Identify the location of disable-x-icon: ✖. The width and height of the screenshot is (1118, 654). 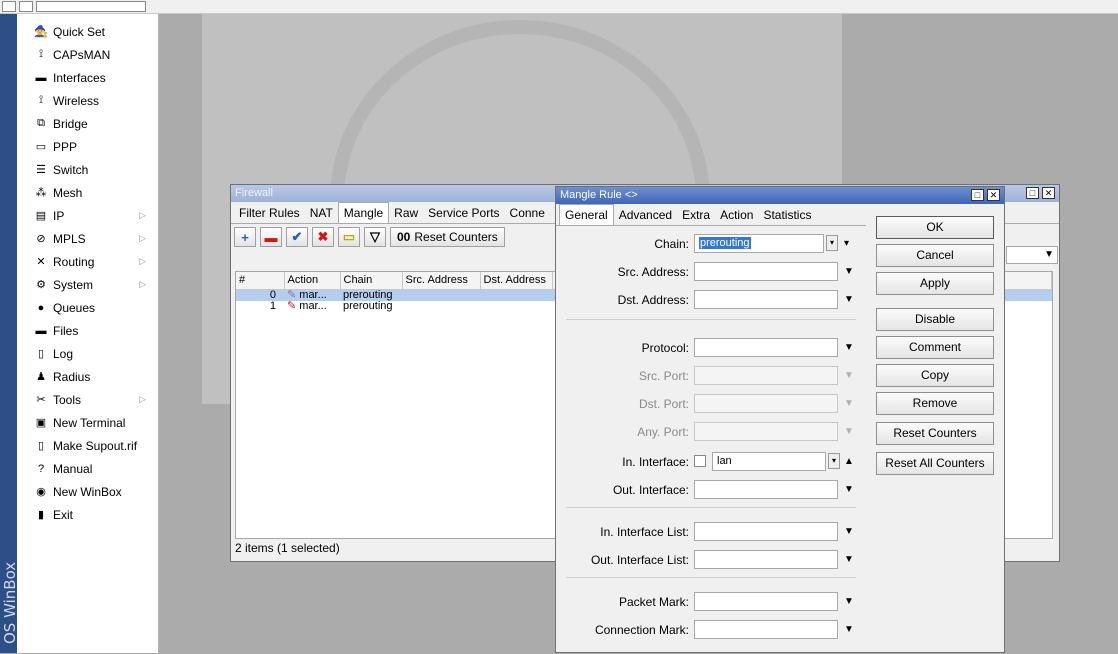
(323, 237).